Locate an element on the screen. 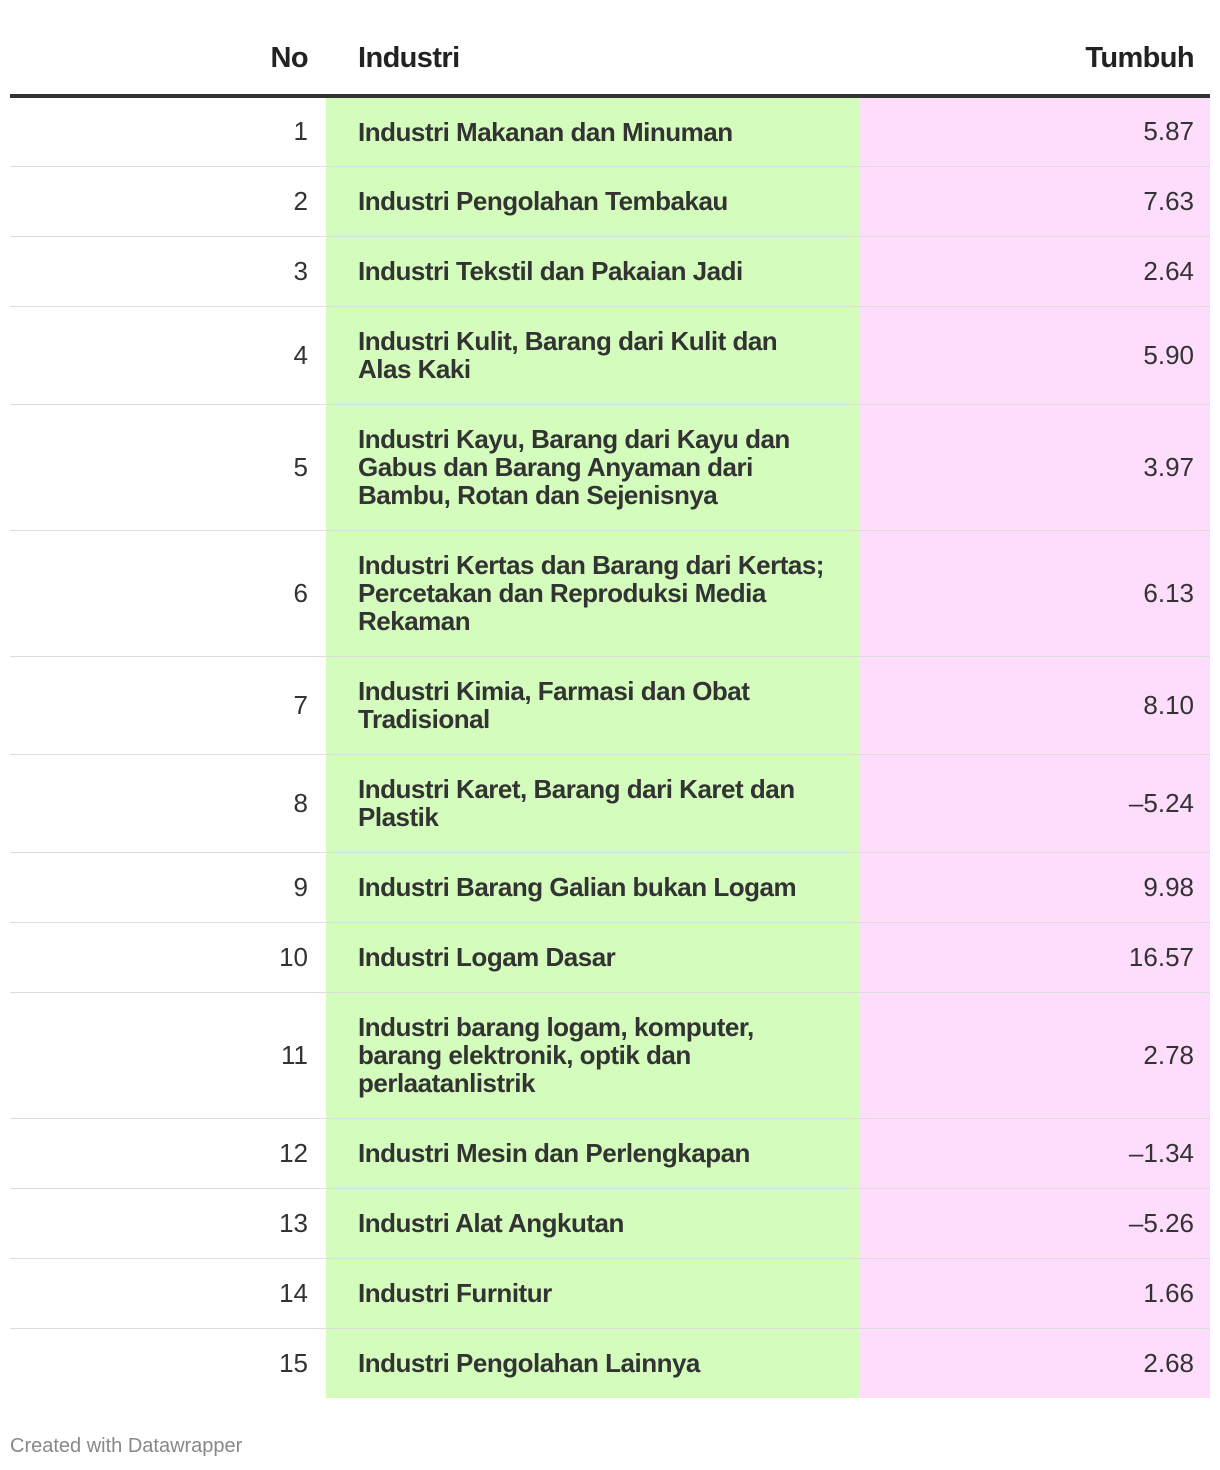 The width and height of the screenshot is (1220, 1470). cell-tumbuh: 9.98 is located at coordinates (1035, 887).